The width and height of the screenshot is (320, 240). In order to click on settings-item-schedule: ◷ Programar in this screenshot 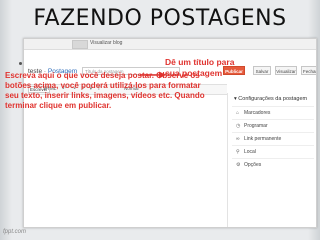, I will do `click(252, 126)`.